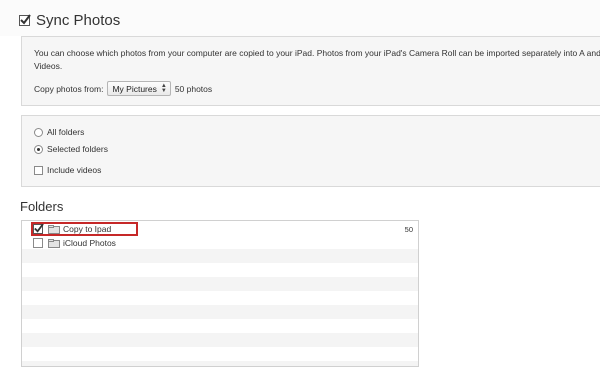 The height and width of the screenshot is (379, 600). What do you see at coordinates (54, 243) in the screenshot?
I see `folder-icon` at bounding box center [54, 243].